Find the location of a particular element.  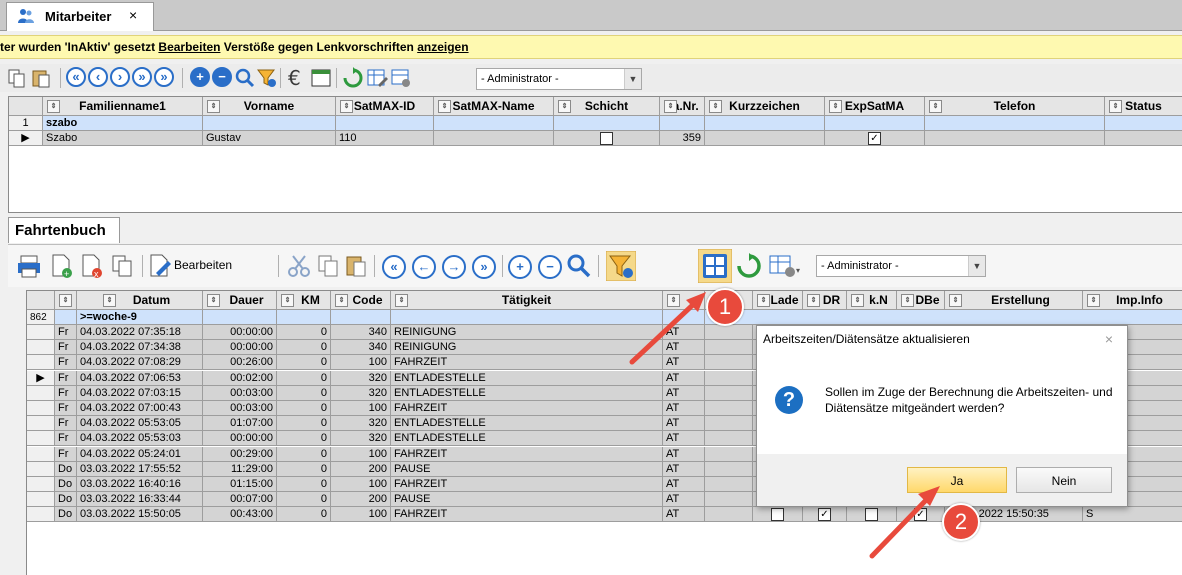

cell-datum: 04.03.2022 07:34:38 is located at coordinates (140, 348).